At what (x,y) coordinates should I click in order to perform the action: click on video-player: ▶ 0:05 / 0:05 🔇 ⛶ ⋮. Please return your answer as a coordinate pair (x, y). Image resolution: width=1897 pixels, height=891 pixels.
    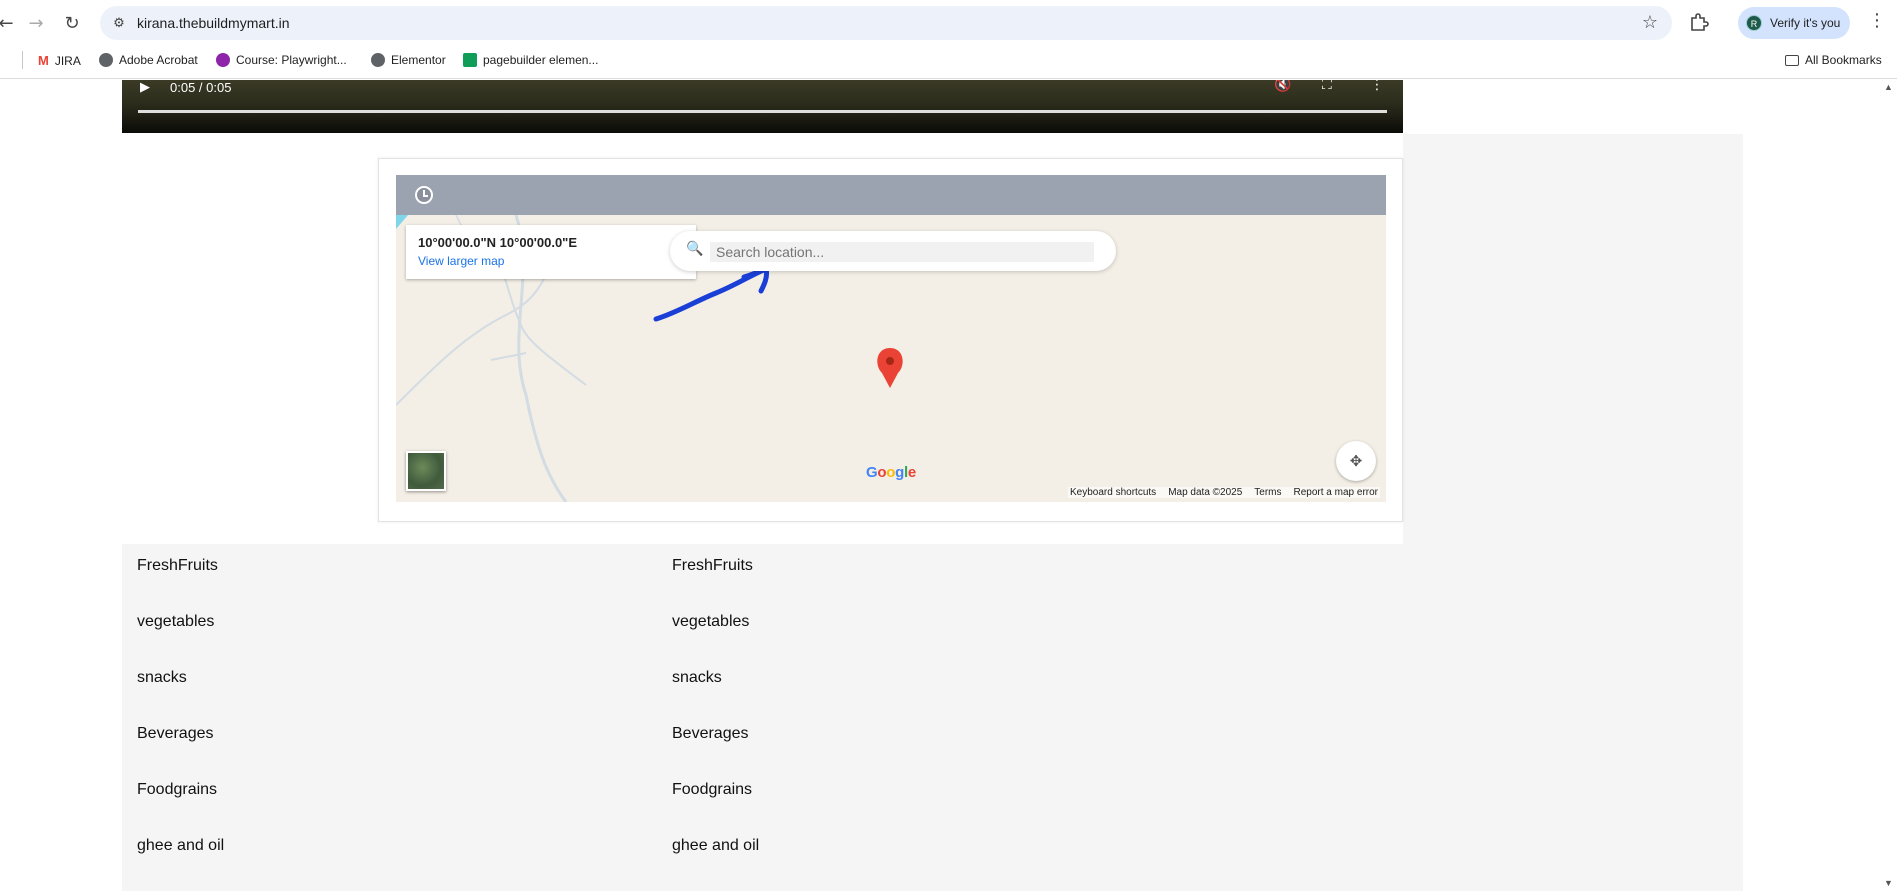
    Looking at the image, I should click on (762, 106).